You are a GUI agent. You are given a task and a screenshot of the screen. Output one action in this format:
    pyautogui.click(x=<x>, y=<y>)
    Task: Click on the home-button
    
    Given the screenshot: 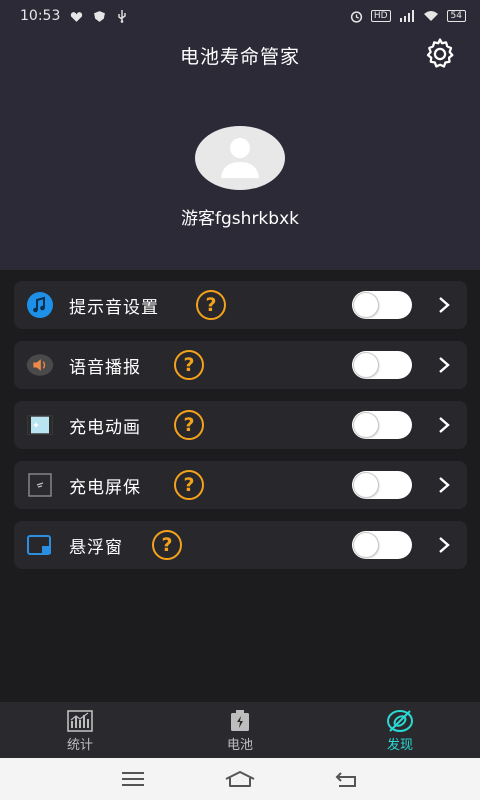 What is the action you would take?
    pyautogui.click(x=240, y=779)
    